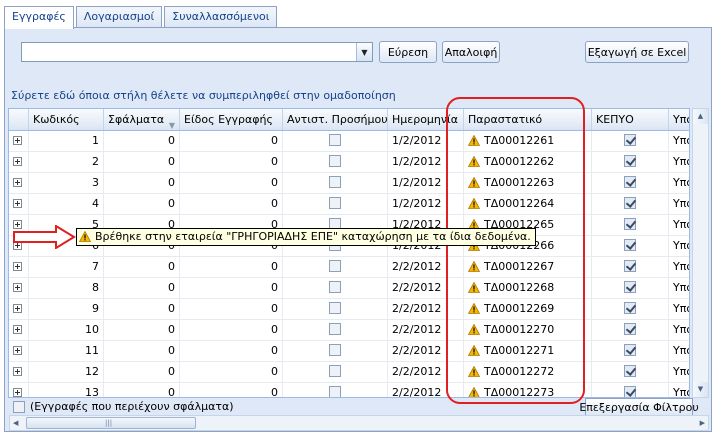 The image size is (716, 437). What do you see at coordinates (349, 288) in the screenshot?
I see `table-row: 8002/2/2012ΤΔ00012268Υποχρ` at bounding box center [349, 288].